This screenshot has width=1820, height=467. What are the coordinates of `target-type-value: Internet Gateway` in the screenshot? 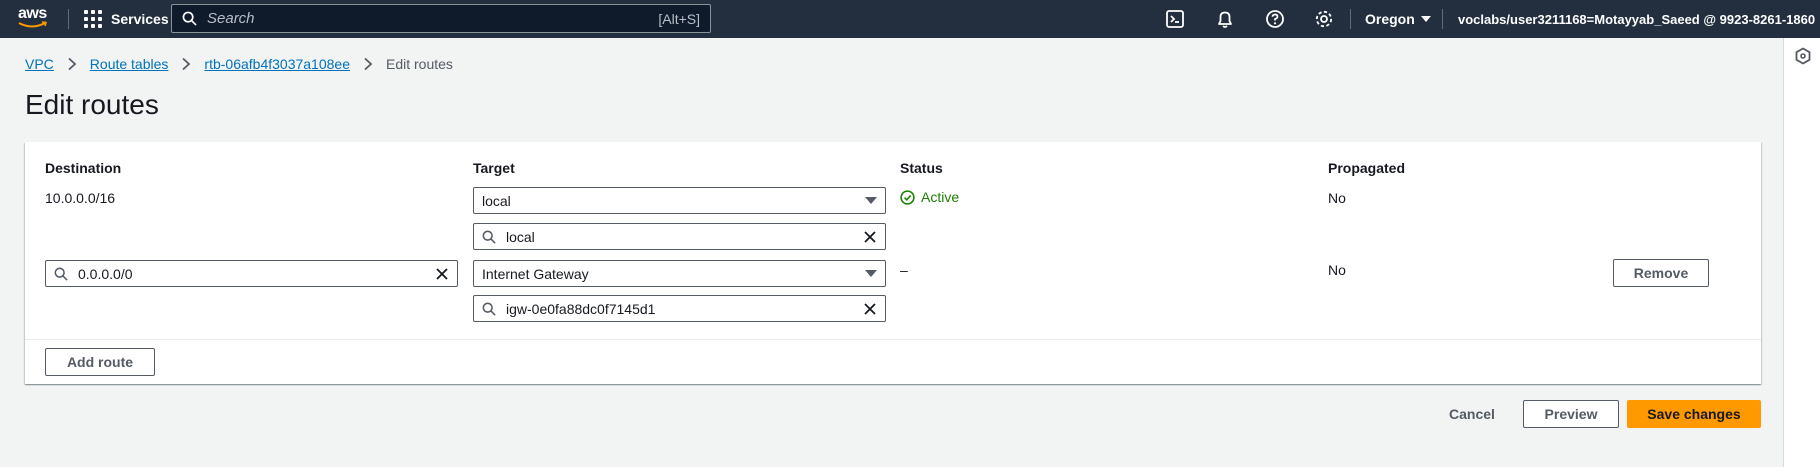 It's located at (535, 273).